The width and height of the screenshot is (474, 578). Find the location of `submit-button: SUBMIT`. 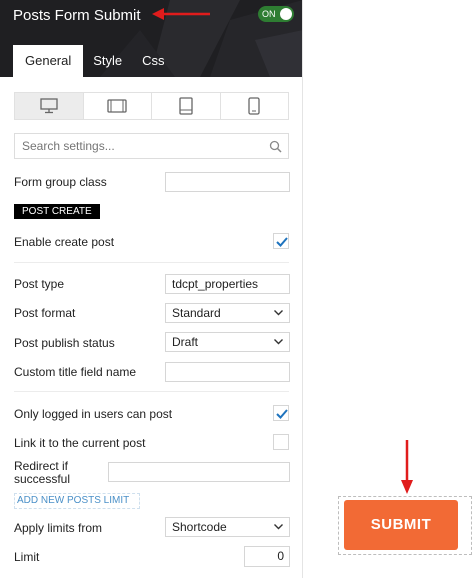

submit-button: SUBMIT is located at coordinates (401, 525).